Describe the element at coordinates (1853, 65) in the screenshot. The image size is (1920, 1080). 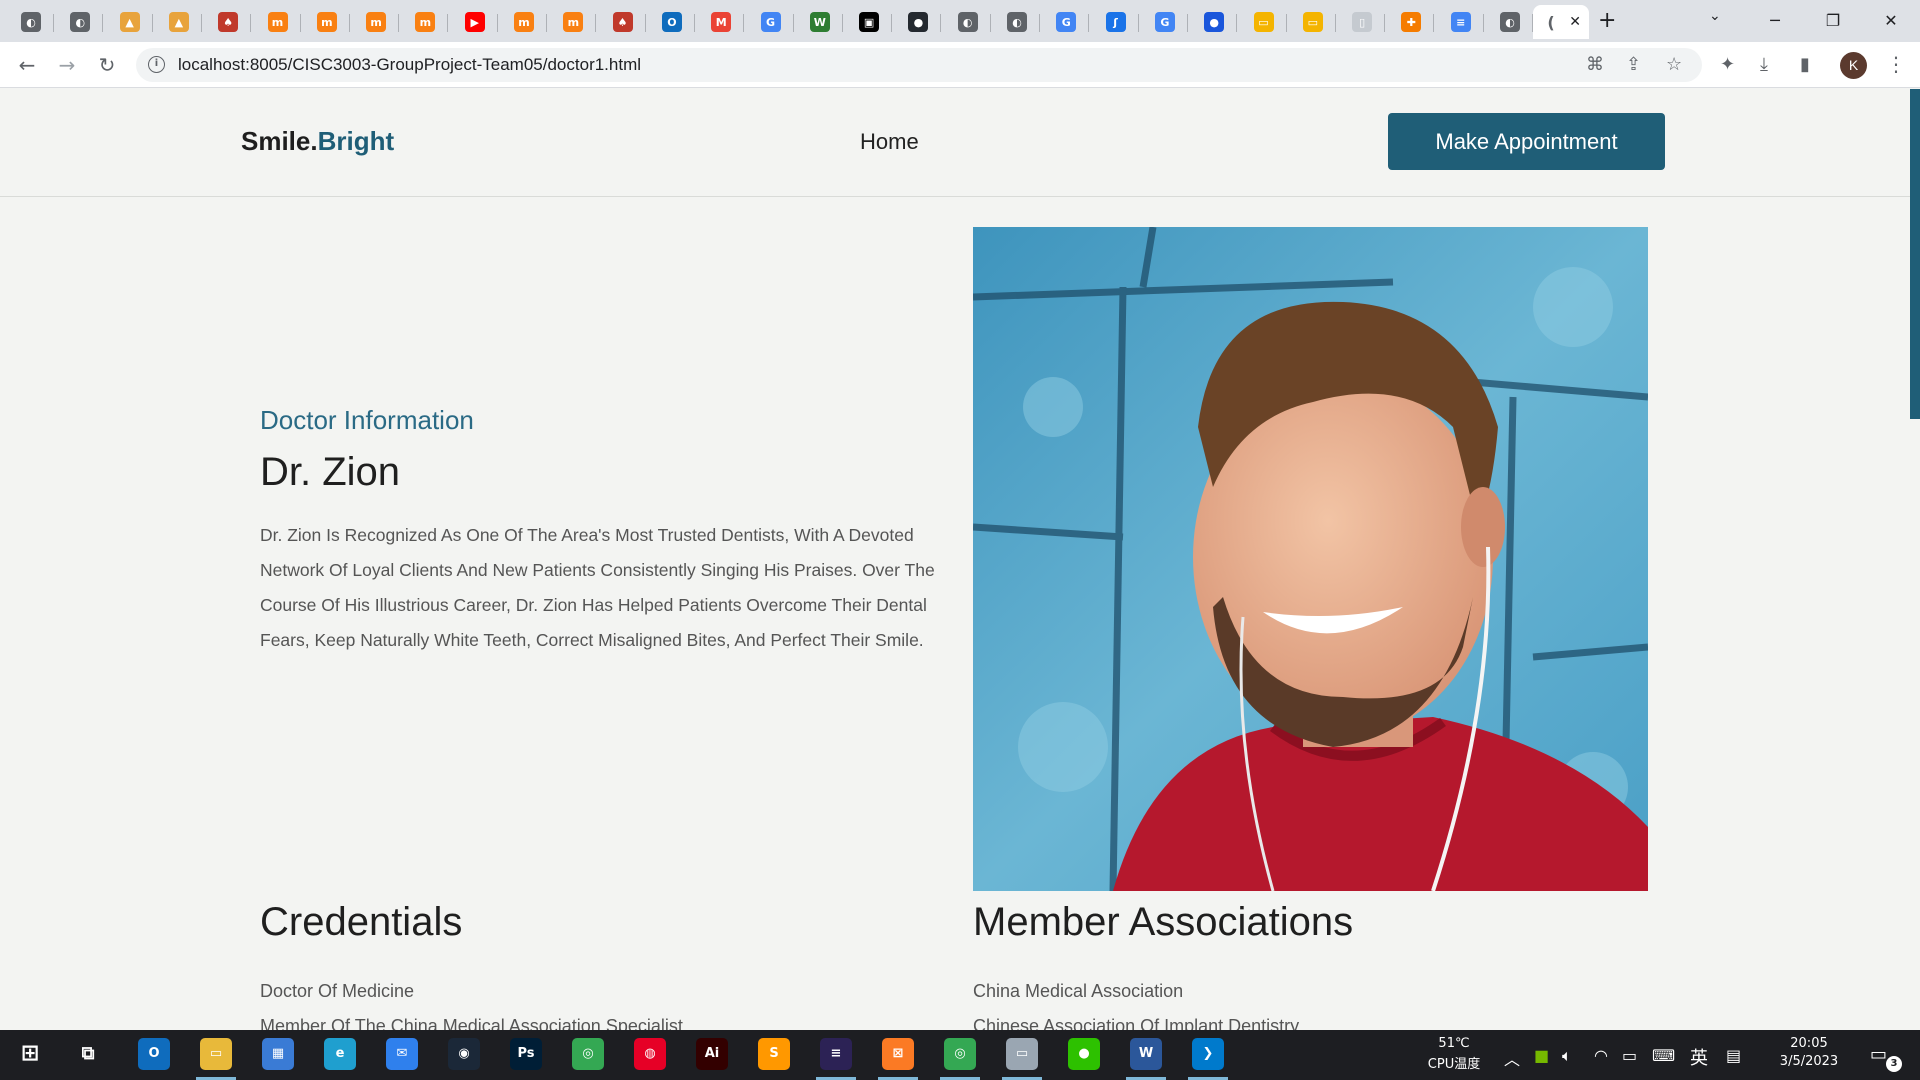
I see `profile-avatar: K` at that location.